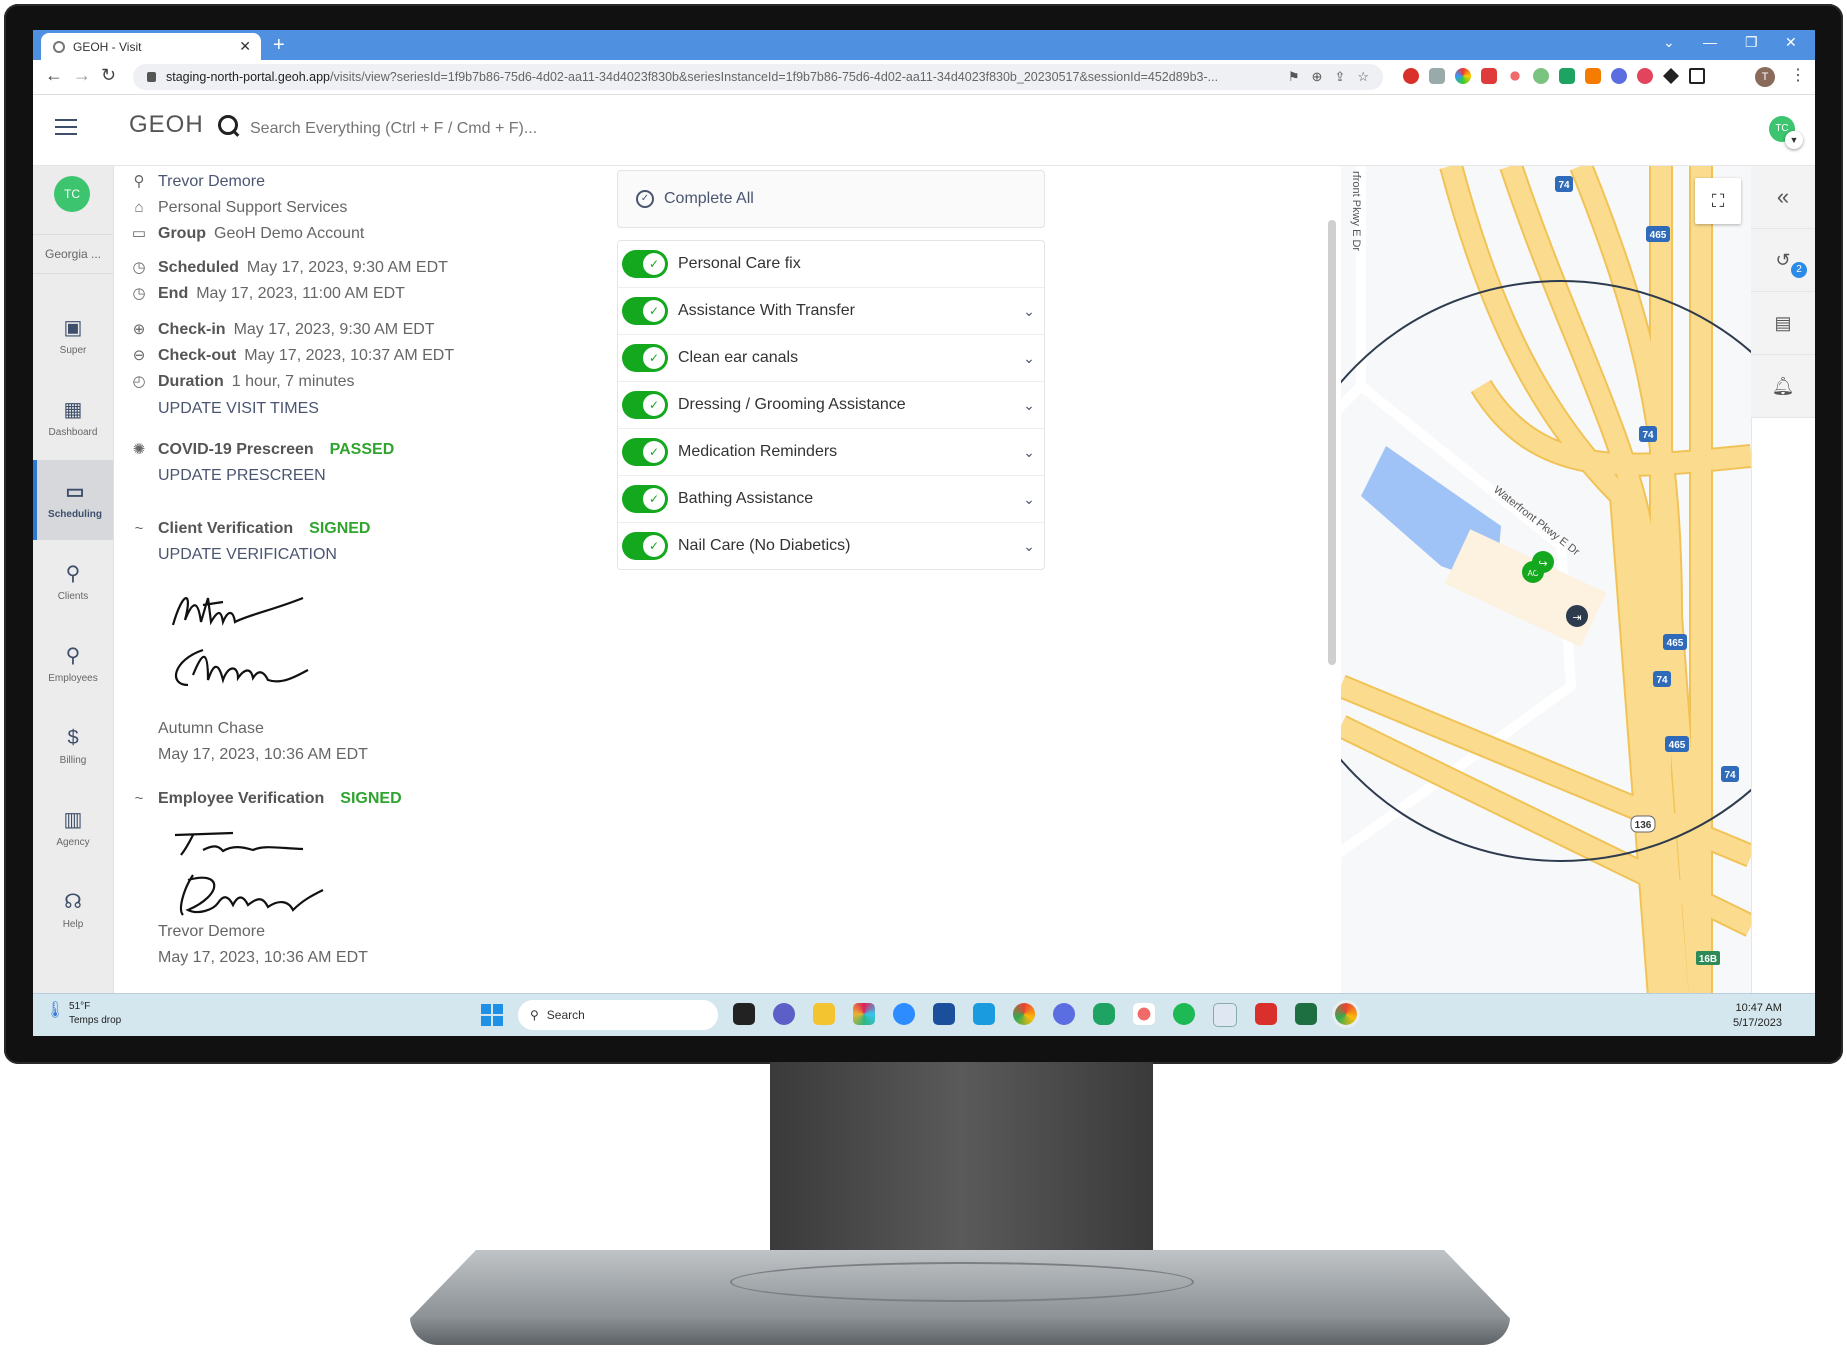  I want to click on weather-widget: 🌡︎ 51°F Temps drop, so click(83, 1014).